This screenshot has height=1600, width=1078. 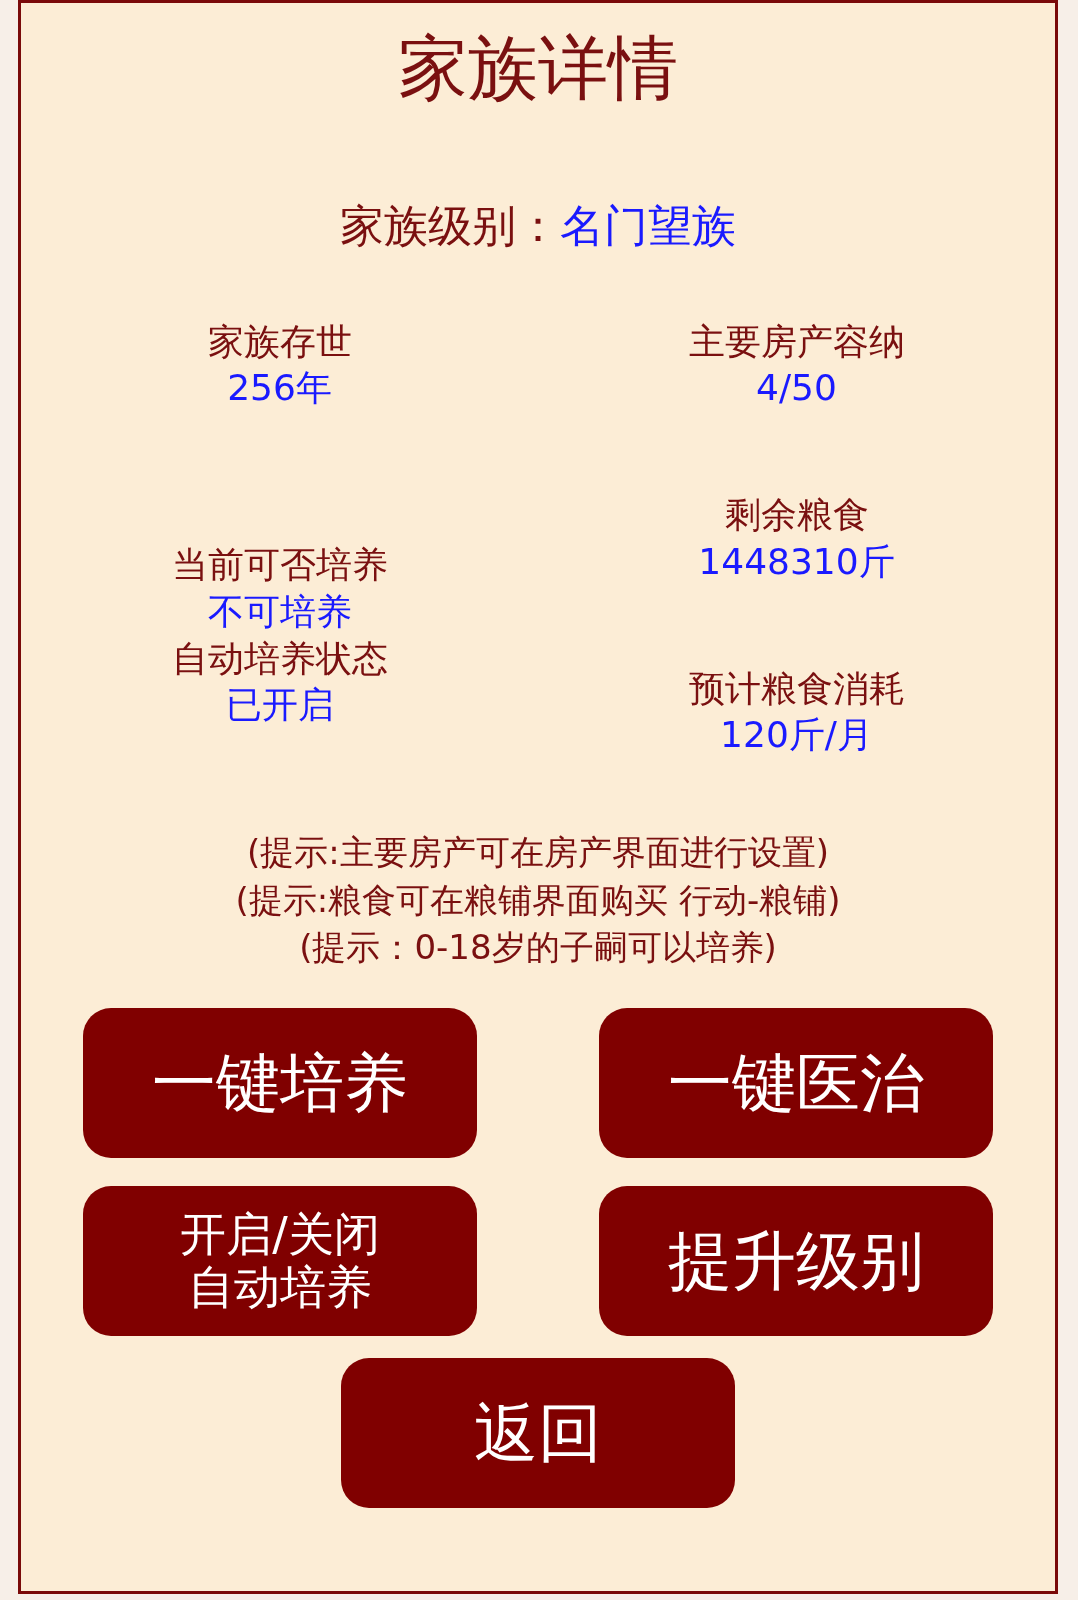 What do you see at coordinates (280, 1261) in the screenshot?
I see `action-button: 开启/关闭 自动培养` at bounding box center [280, 1261].